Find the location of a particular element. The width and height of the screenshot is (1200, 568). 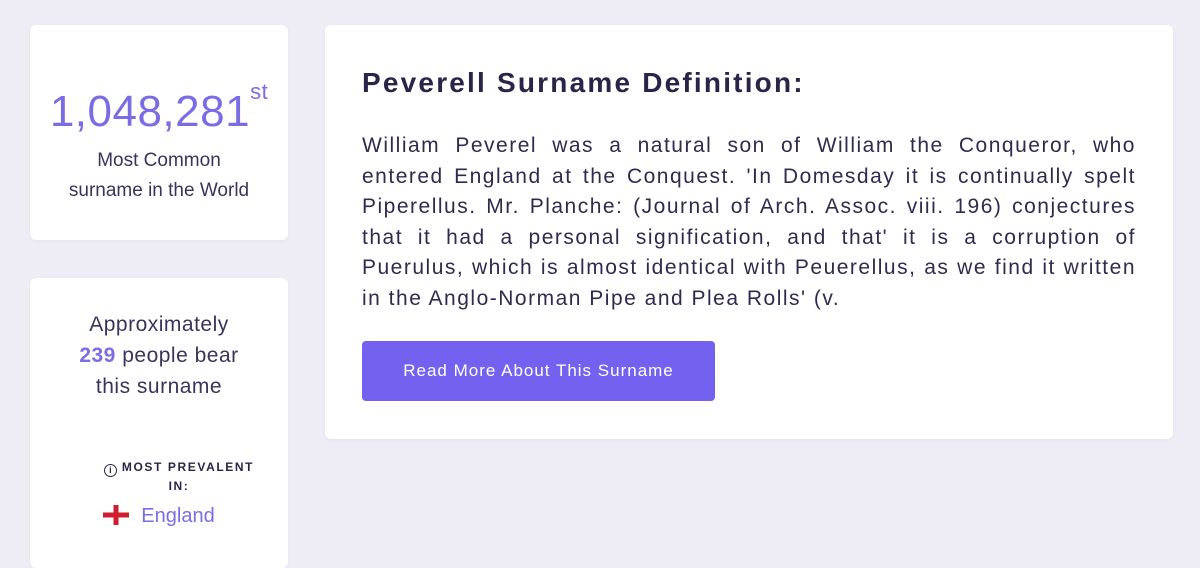

prevalent-country: England is located at coordinates (159, 516).